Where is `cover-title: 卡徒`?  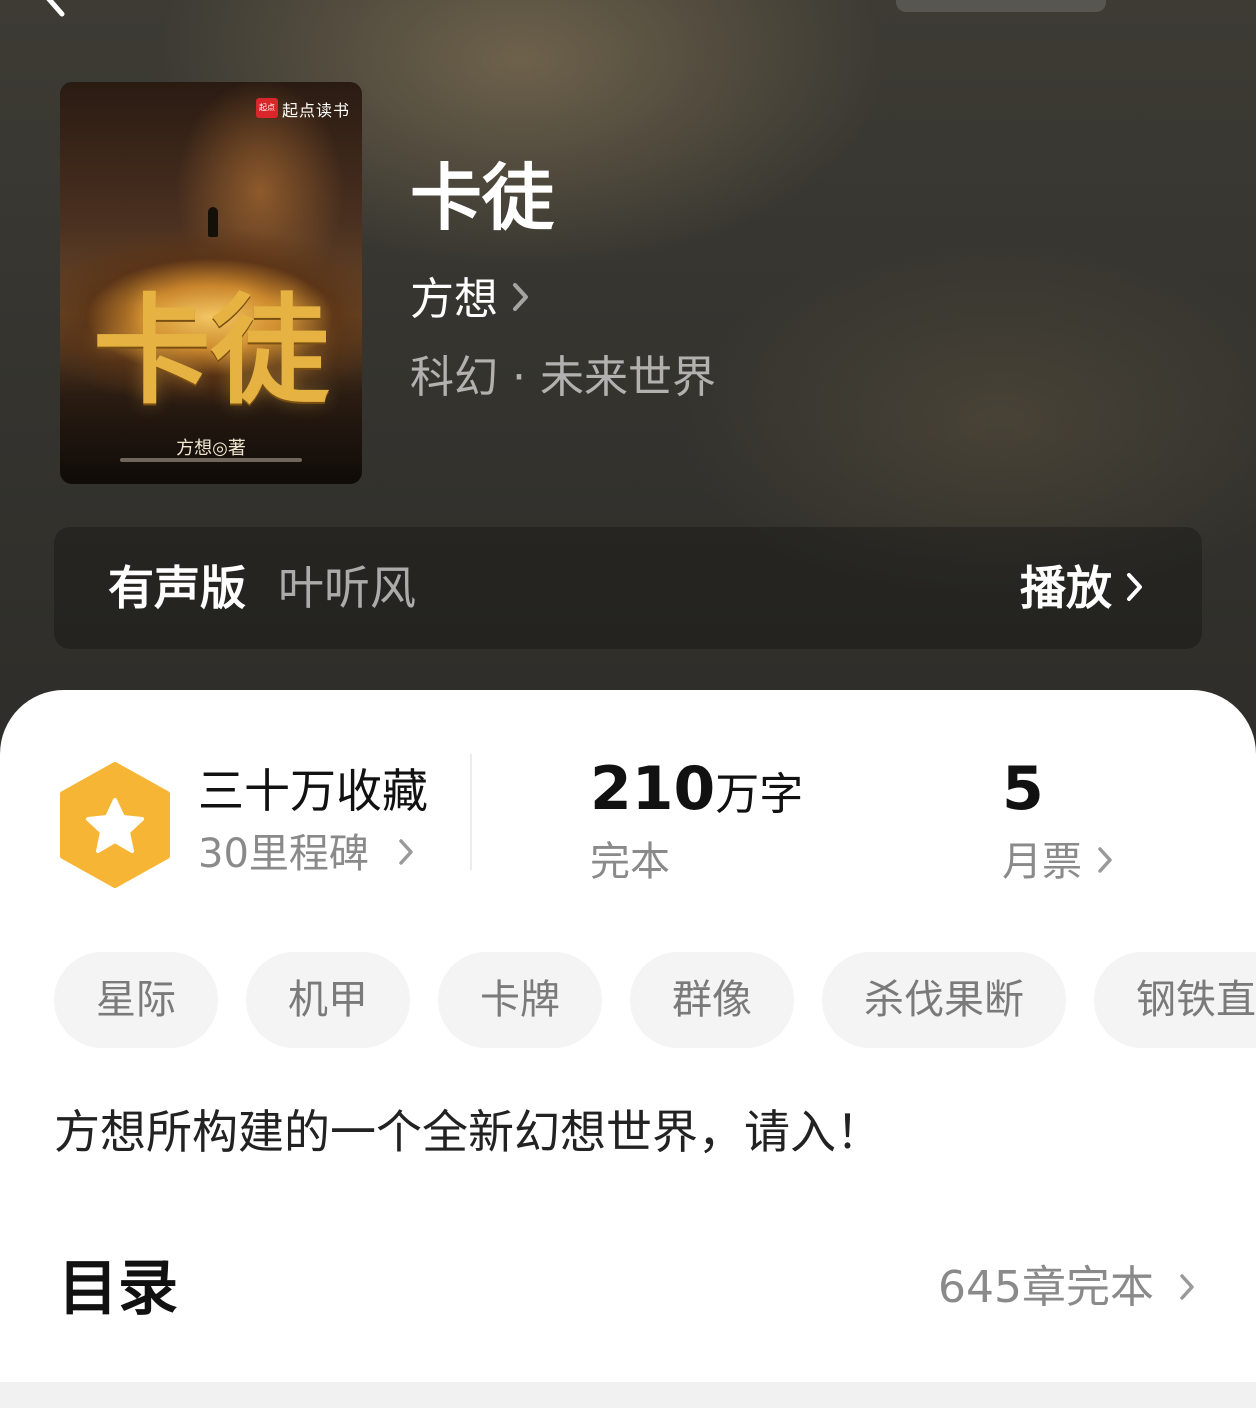 cover-title: 卡徒 is located at coordinates (210, 350).